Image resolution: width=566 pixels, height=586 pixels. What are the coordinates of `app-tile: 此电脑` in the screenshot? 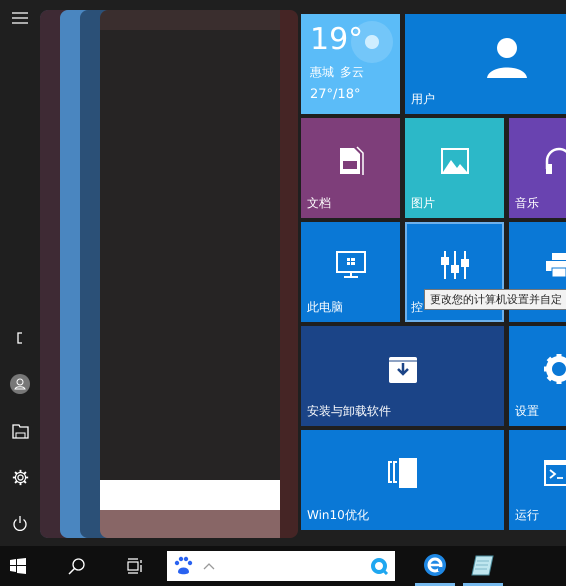 It's located at (350, 272).